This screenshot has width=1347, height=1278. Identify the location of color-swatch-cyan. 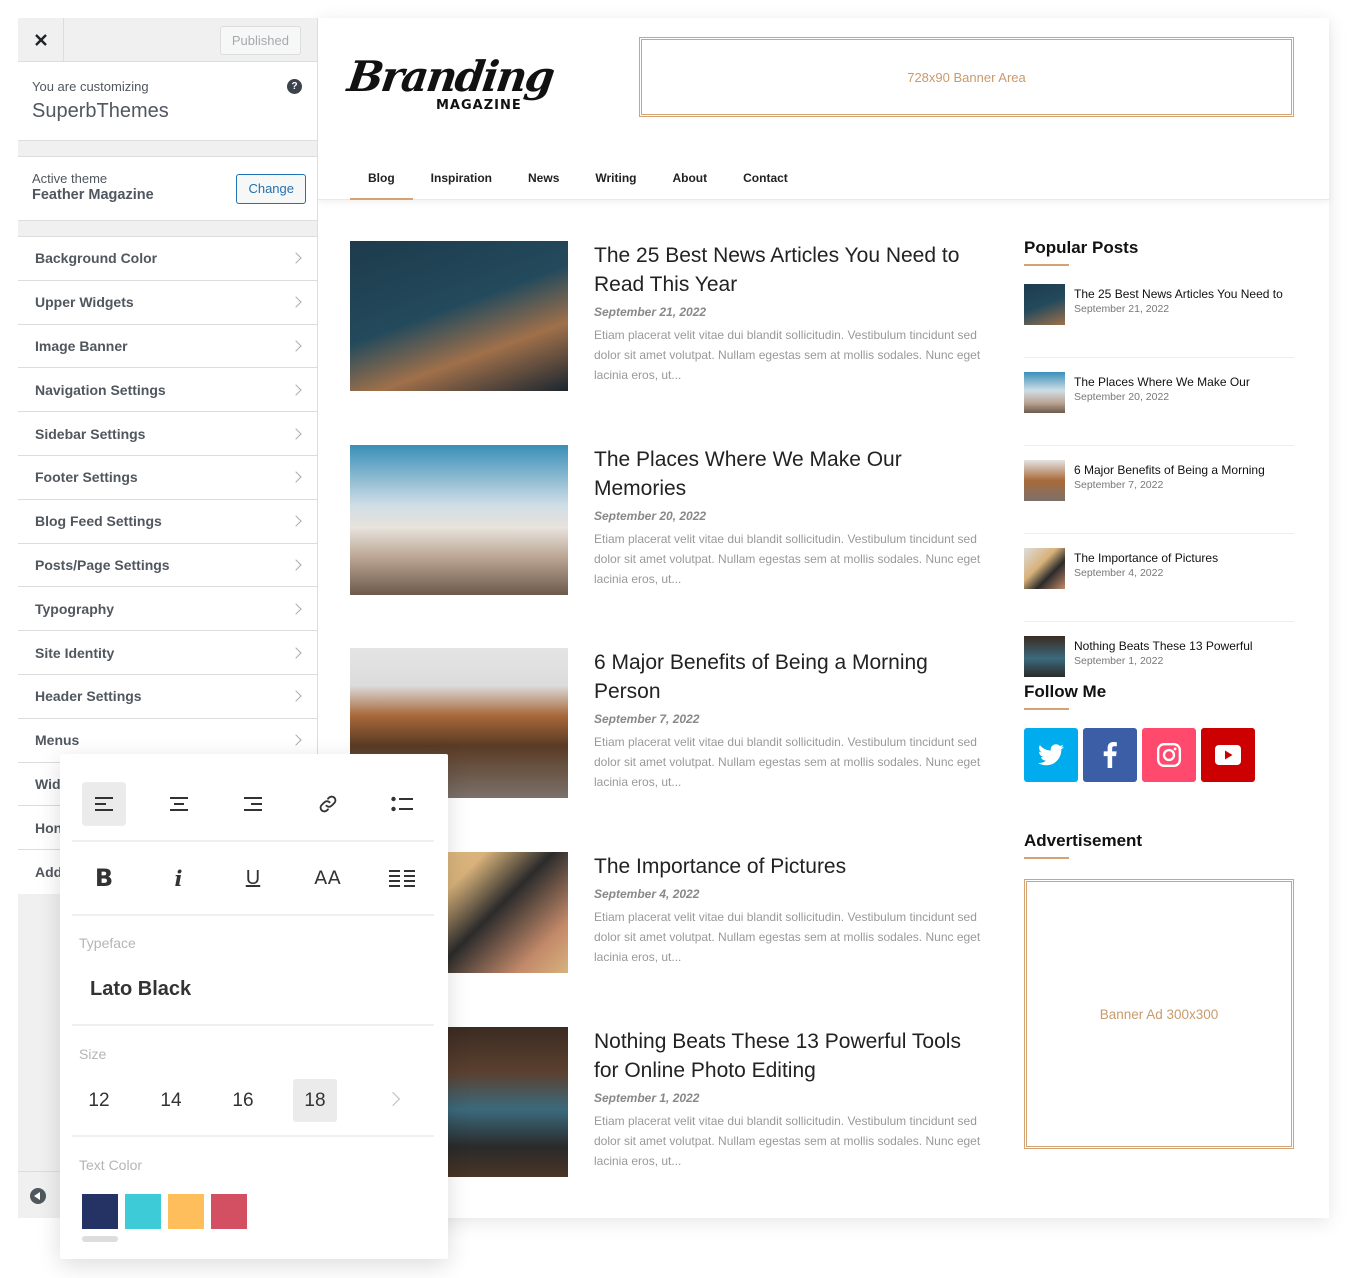
(143, 1211).